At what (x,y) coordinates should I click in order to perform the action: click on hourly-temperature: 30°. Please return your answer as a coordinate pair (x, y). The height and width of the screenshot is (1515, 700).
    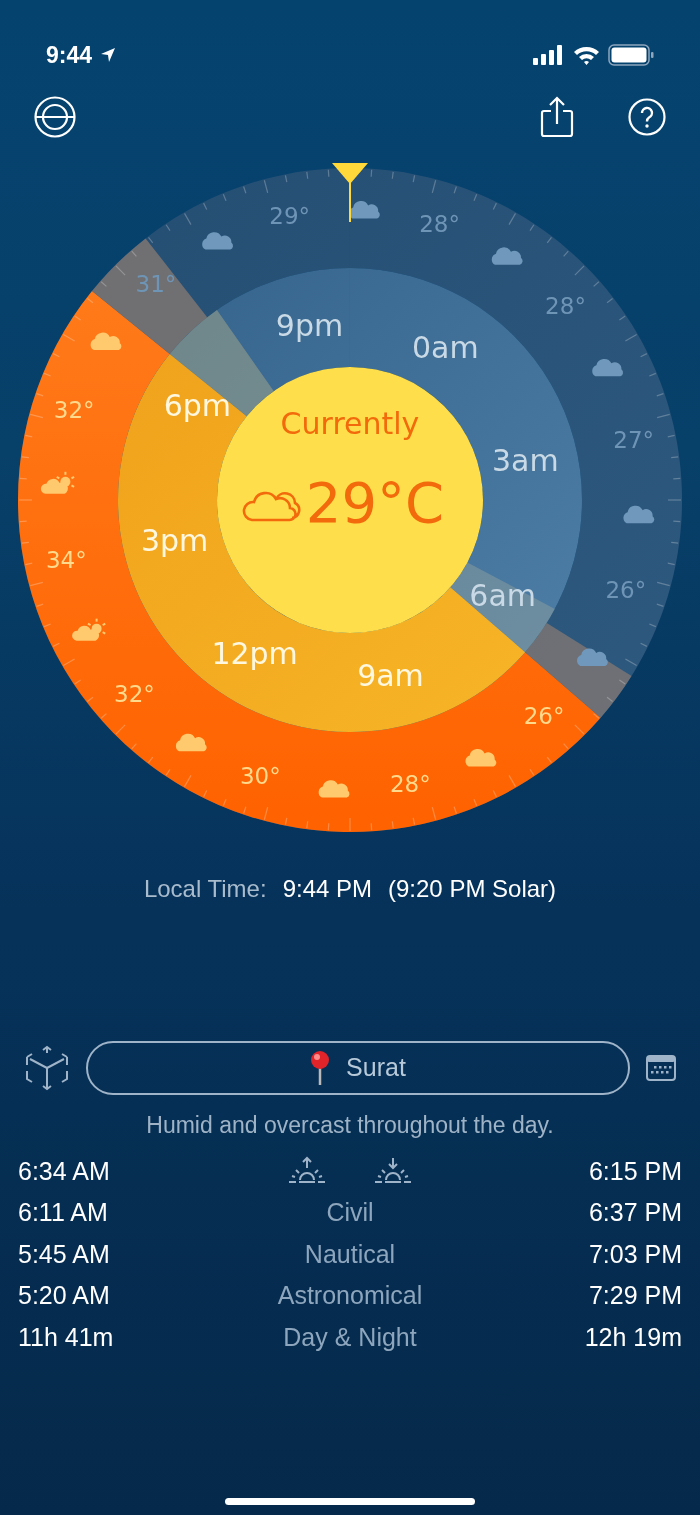
    Looking at the image, I should click on (260, 775).